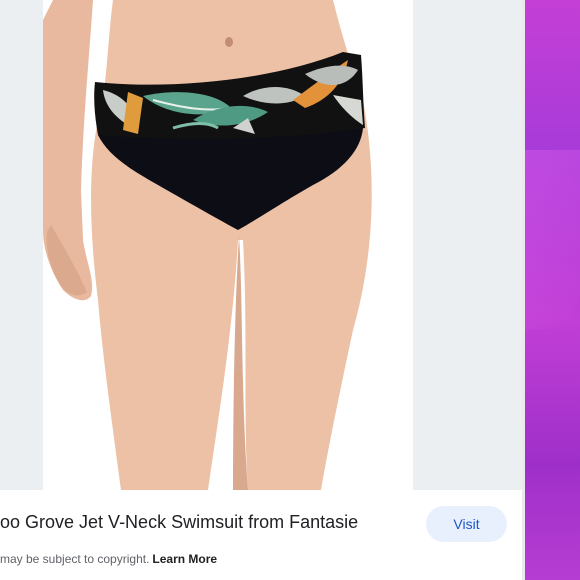  I want to click on wallpaper-wave, so click(552, 240).